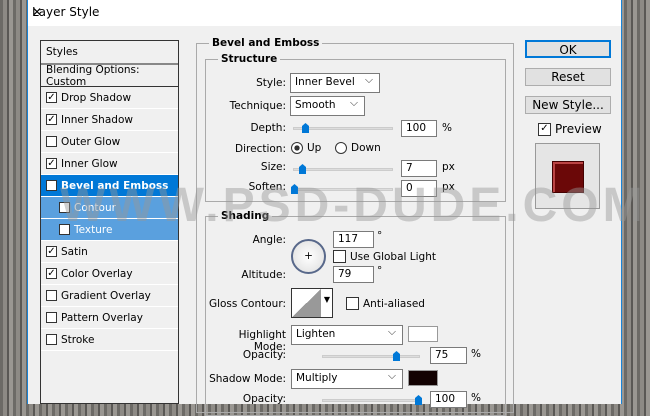 This screenshot has width=650, height=416. What do you see at coordinates (269, 240) in the screenshot?
I see `angle-label: Angle:` at bounding box center [269, 240].